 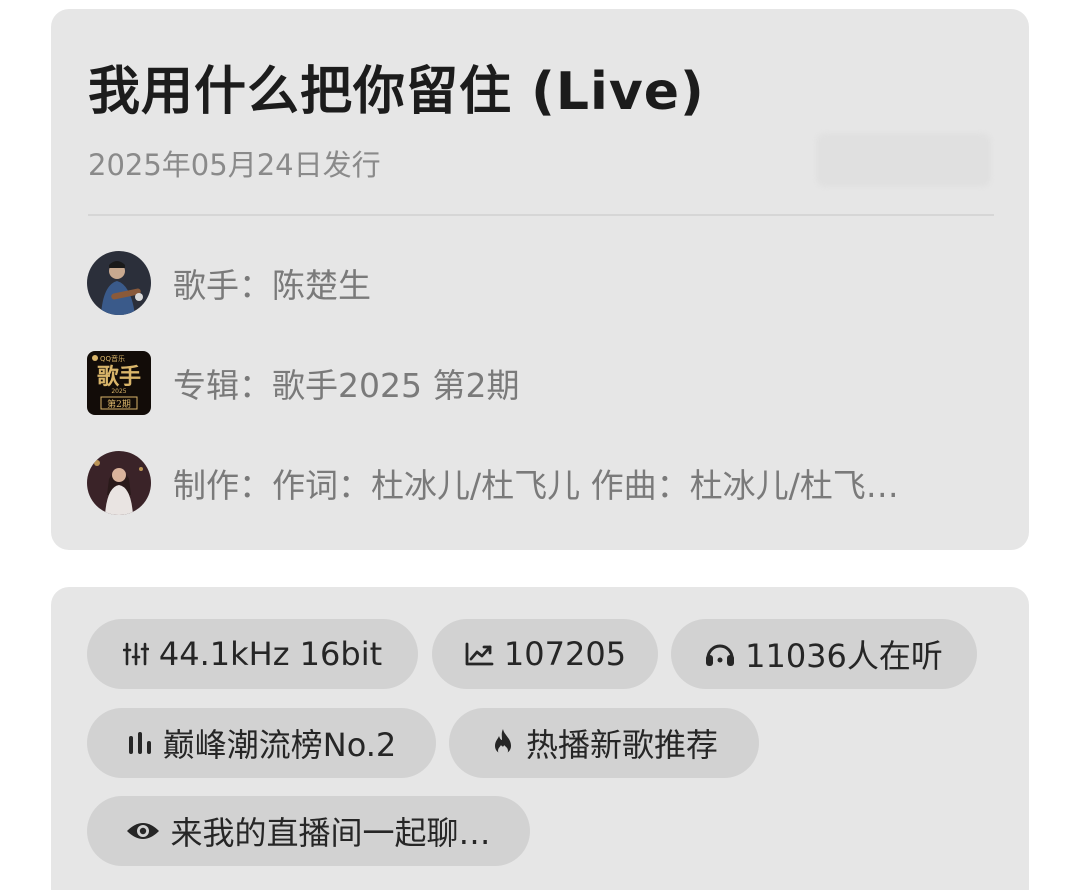 I want to click on audio-quality-label: 44.1kHz 16bit, so click(x=270, y=654).